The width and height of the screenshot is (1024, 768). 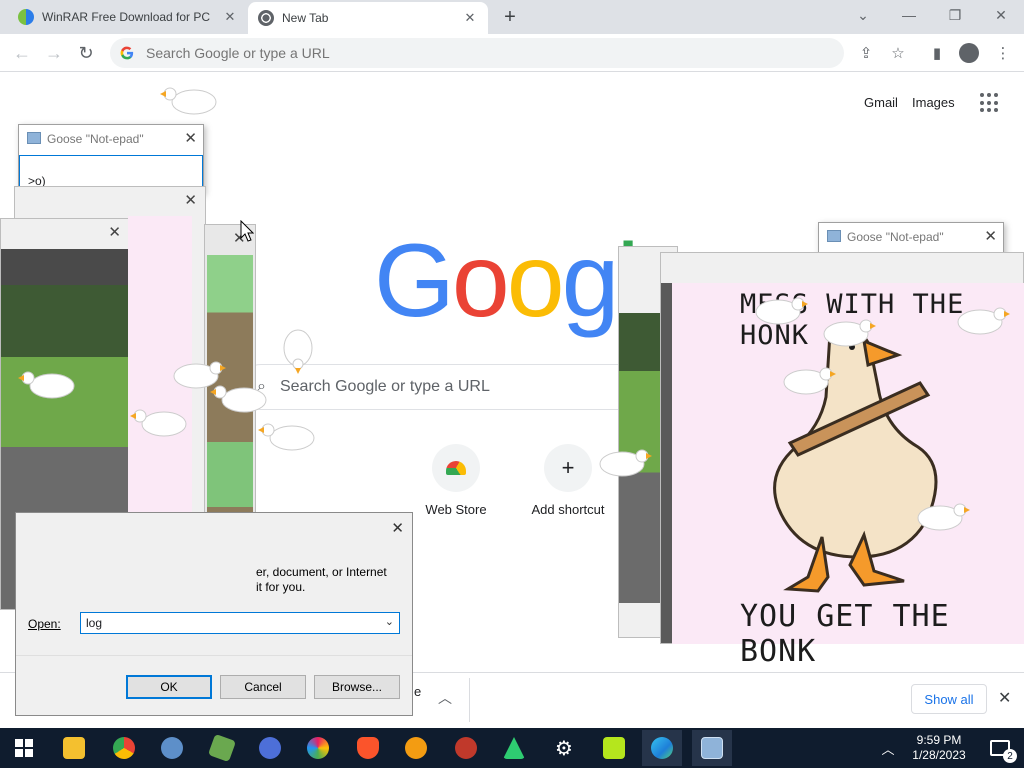 I want to click on apps-grid-icon, so click(x=990, y=103).